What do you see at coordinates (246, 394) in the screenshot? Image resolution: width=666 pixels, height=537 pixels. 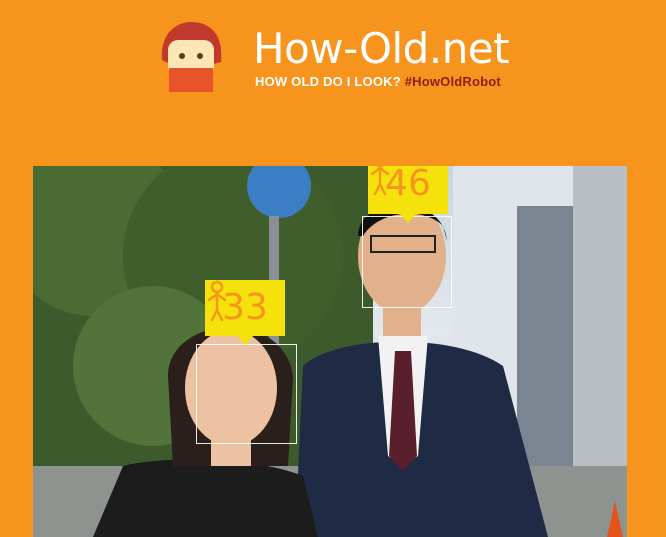 I see `face-box-woman` at bounding box center [246, 394].